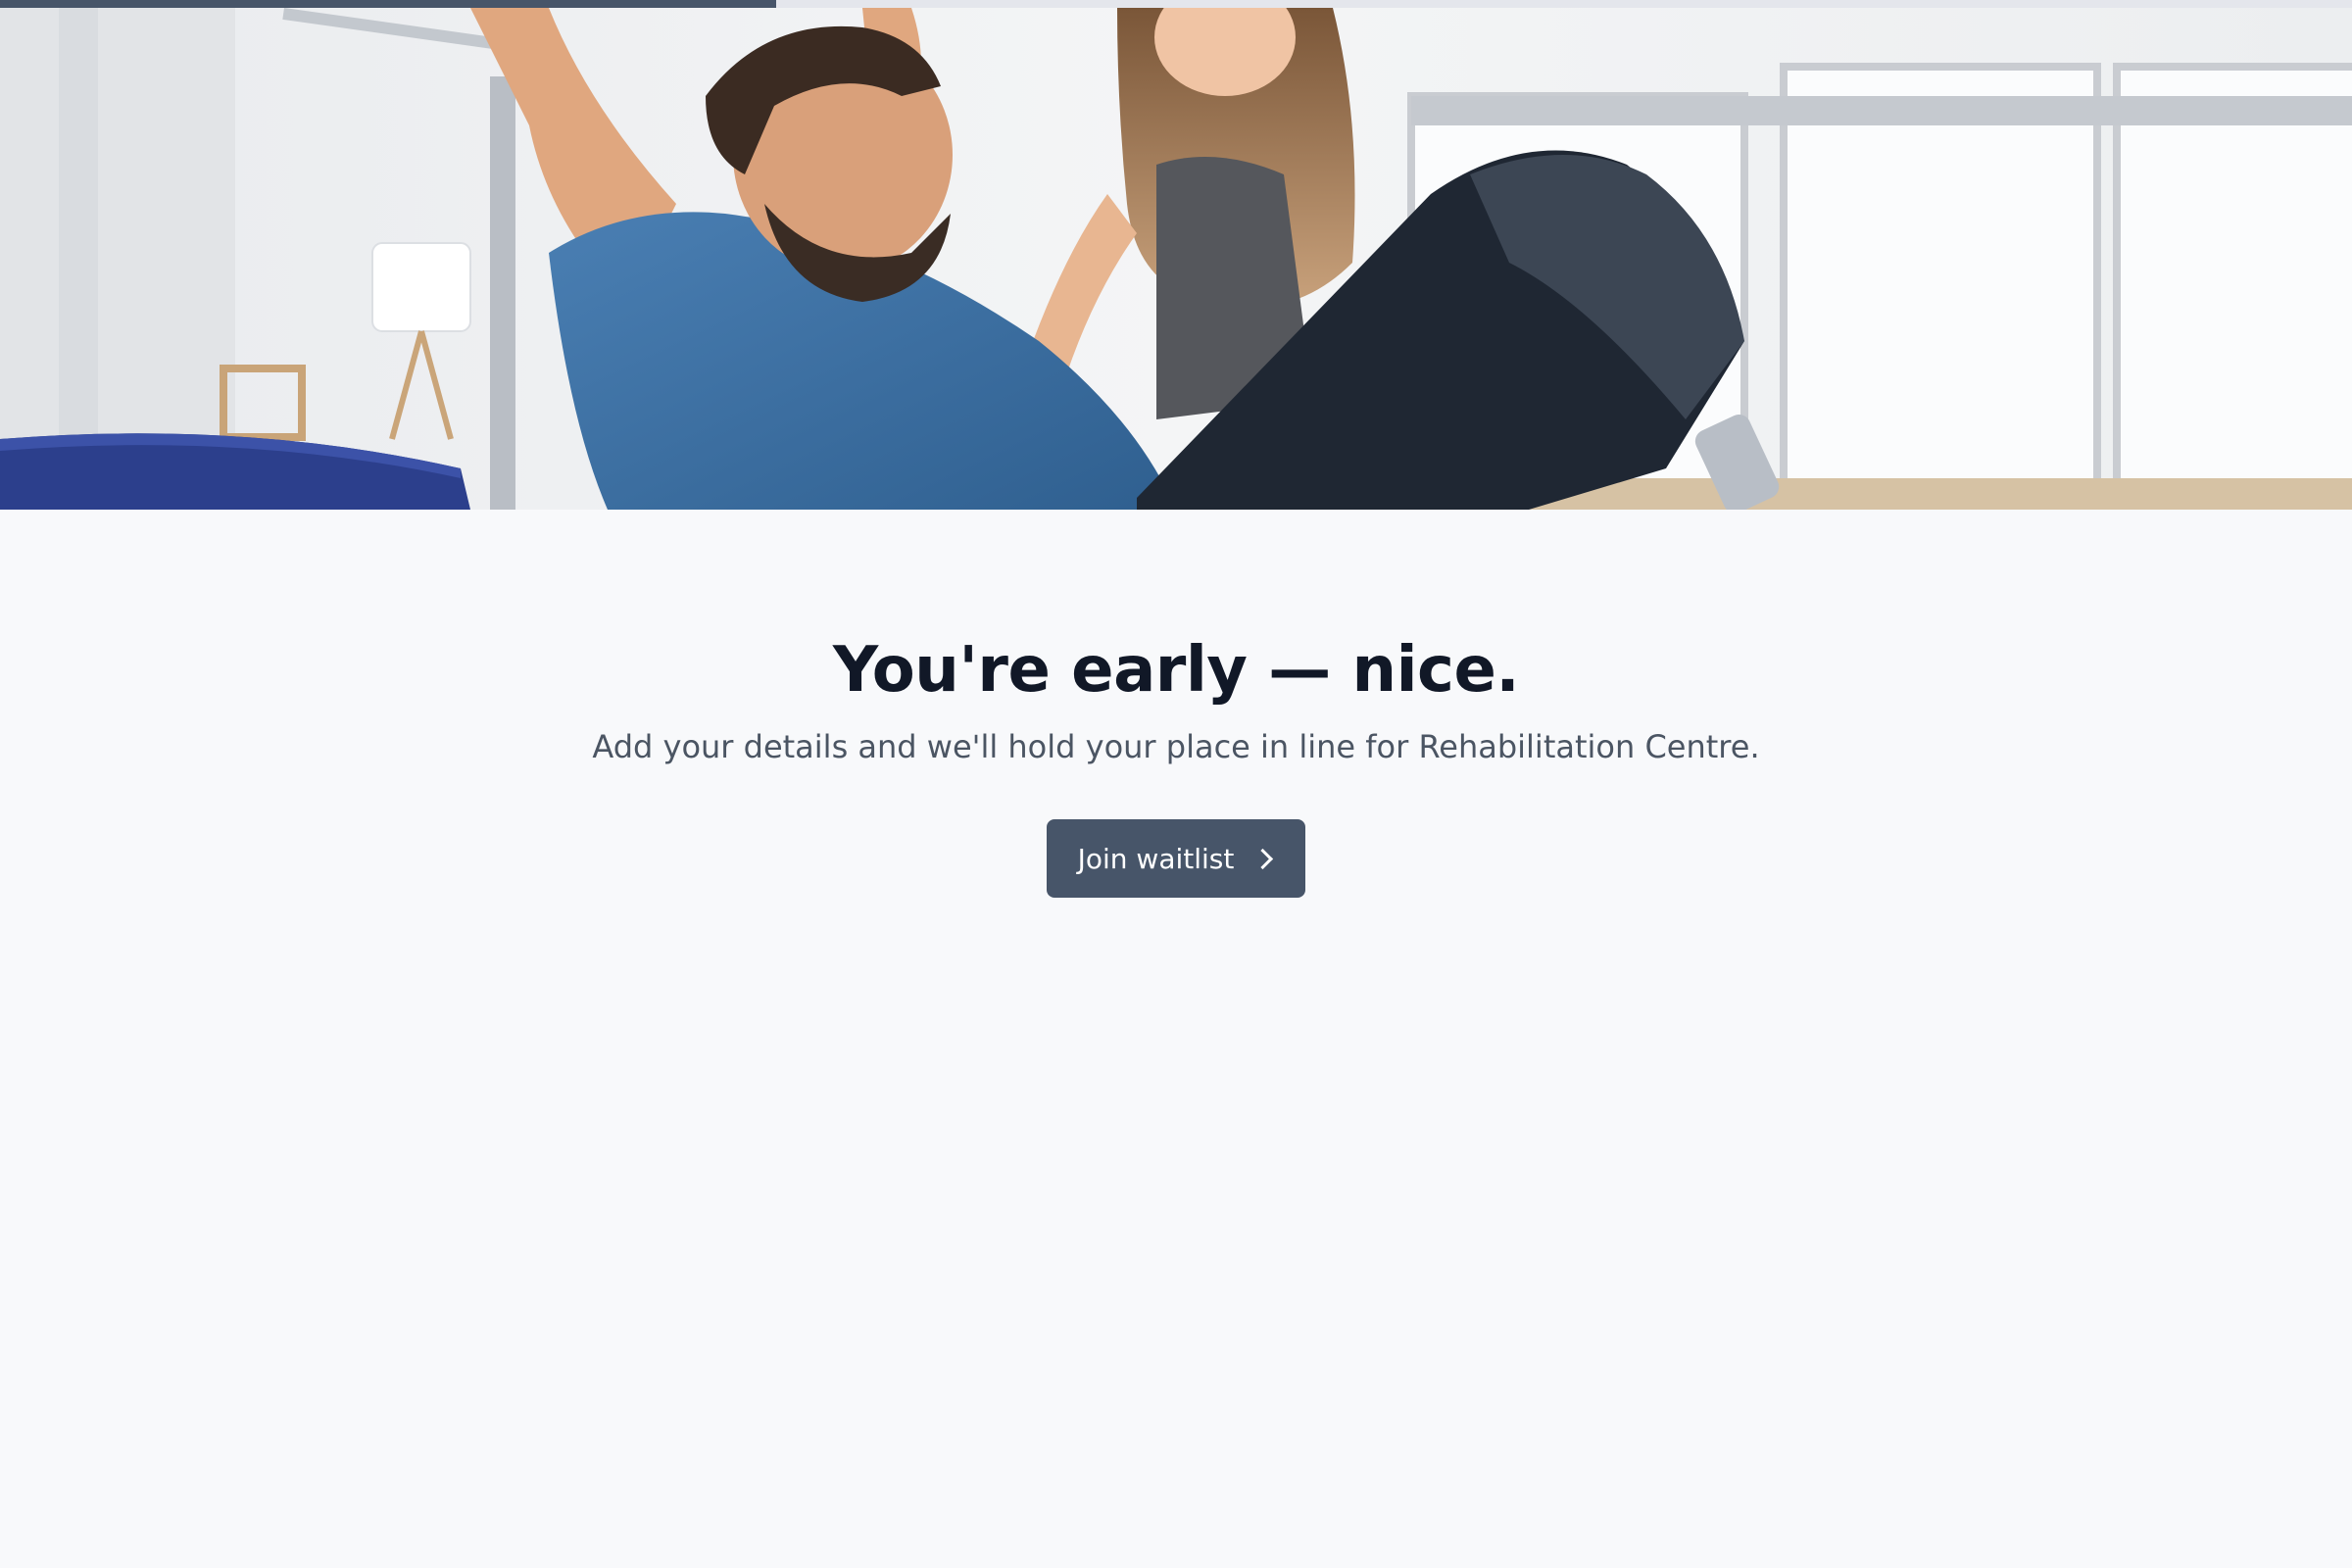  What do you see at coordinates (1176, 4) in the screenshot?
I see `progress-bar` at bounding box center [1176, 4].